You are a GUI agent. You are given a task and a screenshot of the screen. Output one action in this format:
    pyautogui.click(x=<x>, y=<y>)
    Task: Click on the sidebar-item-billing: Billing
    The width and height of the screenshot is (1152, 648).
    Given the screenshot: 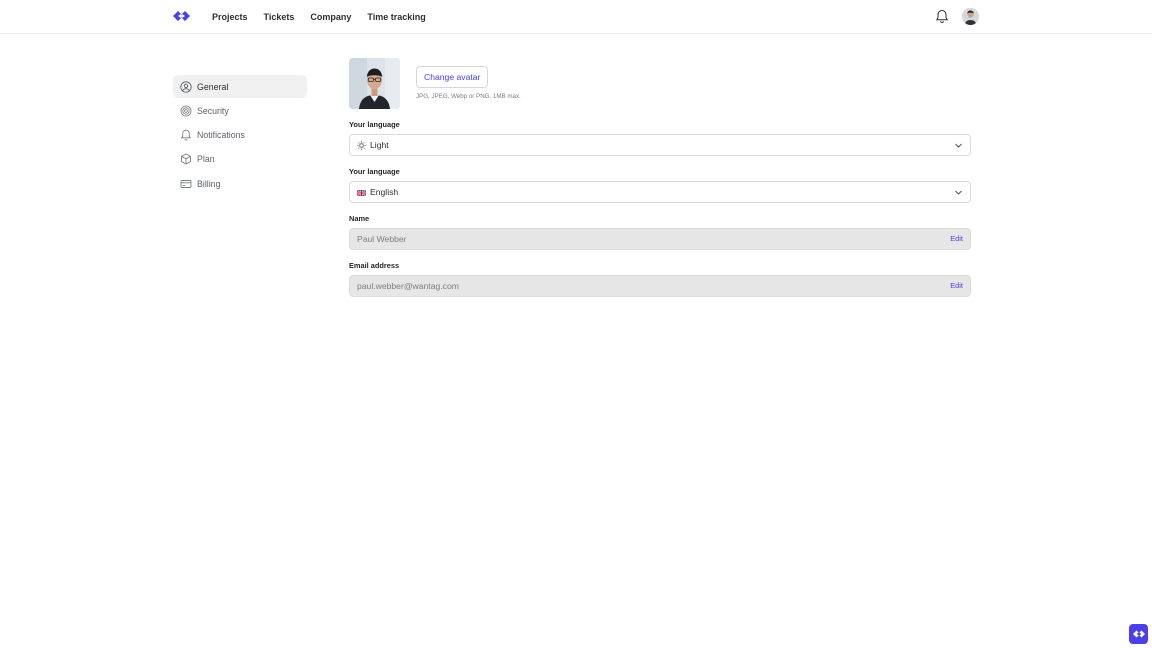 What is the action you would take?
    pyautogui.click(x=240, y=183)
    